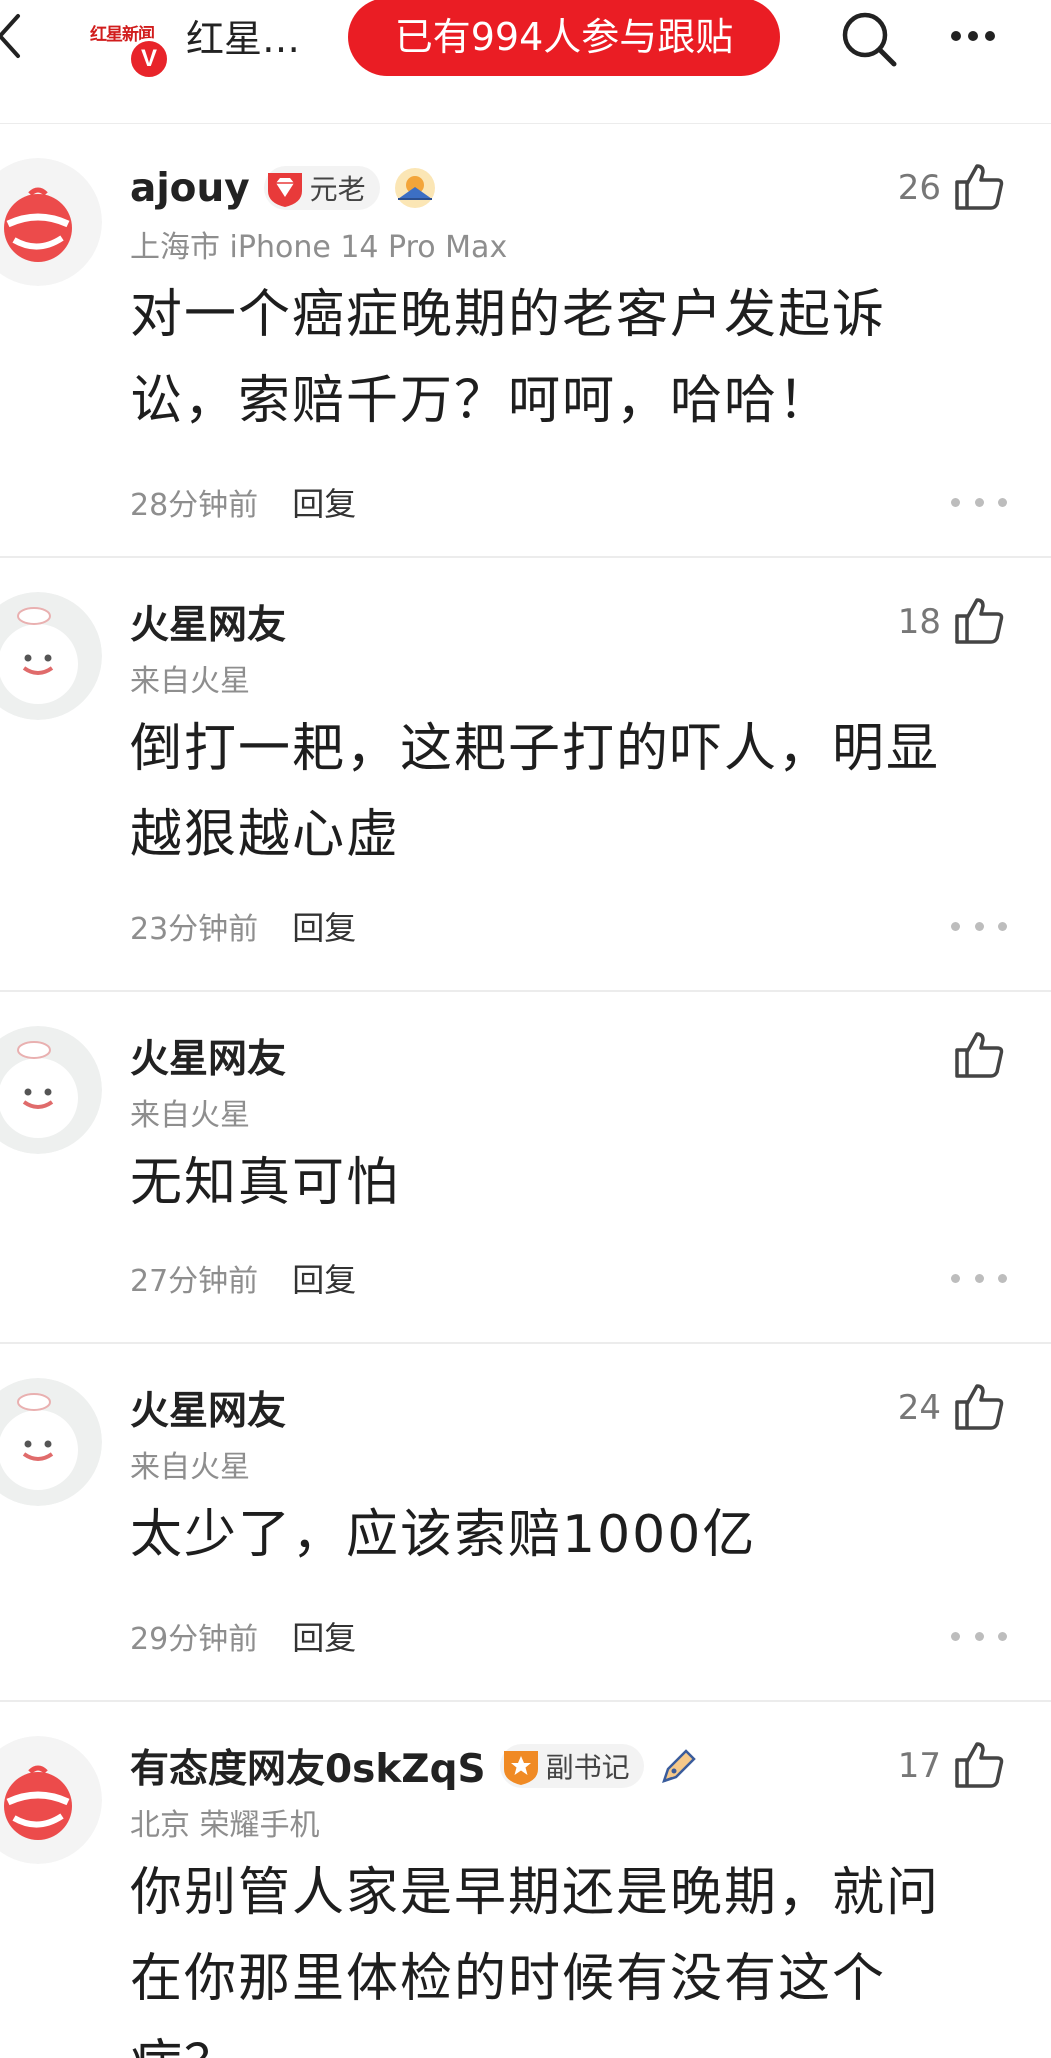  Describe the element at coordinates (225, 1825) in the screenshot. I see `location-device: 北京 荣耀手机` at that location.